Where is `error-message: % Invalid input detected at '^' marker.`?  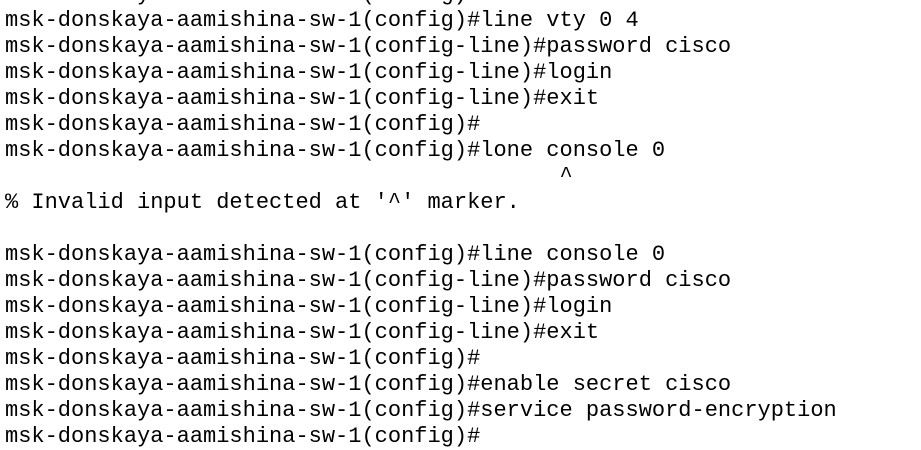 error-message: % Invalid input detected at '^' marker. is located at coordinates (262, 202).